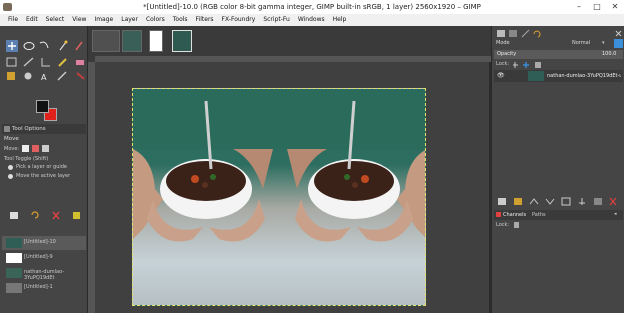 Image resolution: width=624 pixels, height=313 pixels. Describe the element at coordinates (503, 43) in the screenshot. I see `mode-label: Mode` at that location.